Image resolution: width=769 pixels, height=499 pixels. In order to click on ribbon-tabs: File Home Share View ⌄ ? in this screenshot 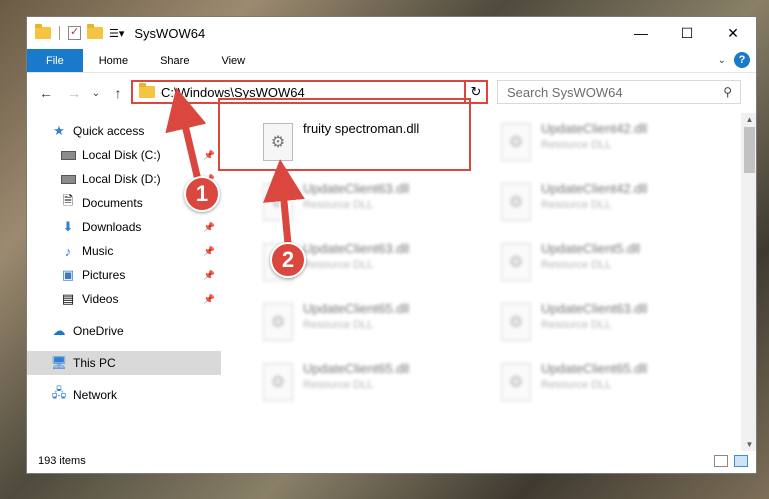, I will do `click(391, 61)`.